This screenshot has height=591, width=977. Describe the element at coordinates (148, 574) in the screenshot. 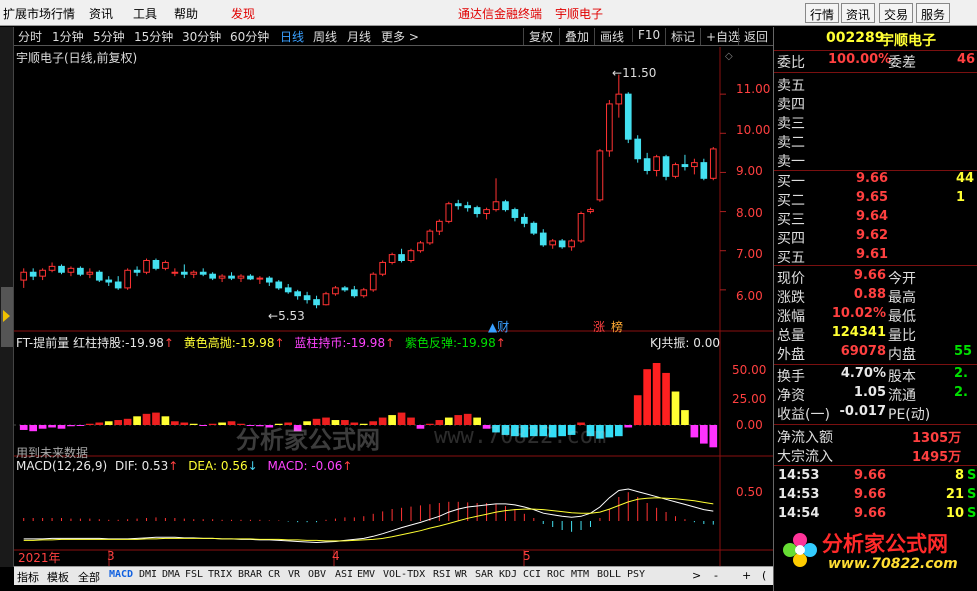

I see `indicator-tab-dmi: DMI` at that location.